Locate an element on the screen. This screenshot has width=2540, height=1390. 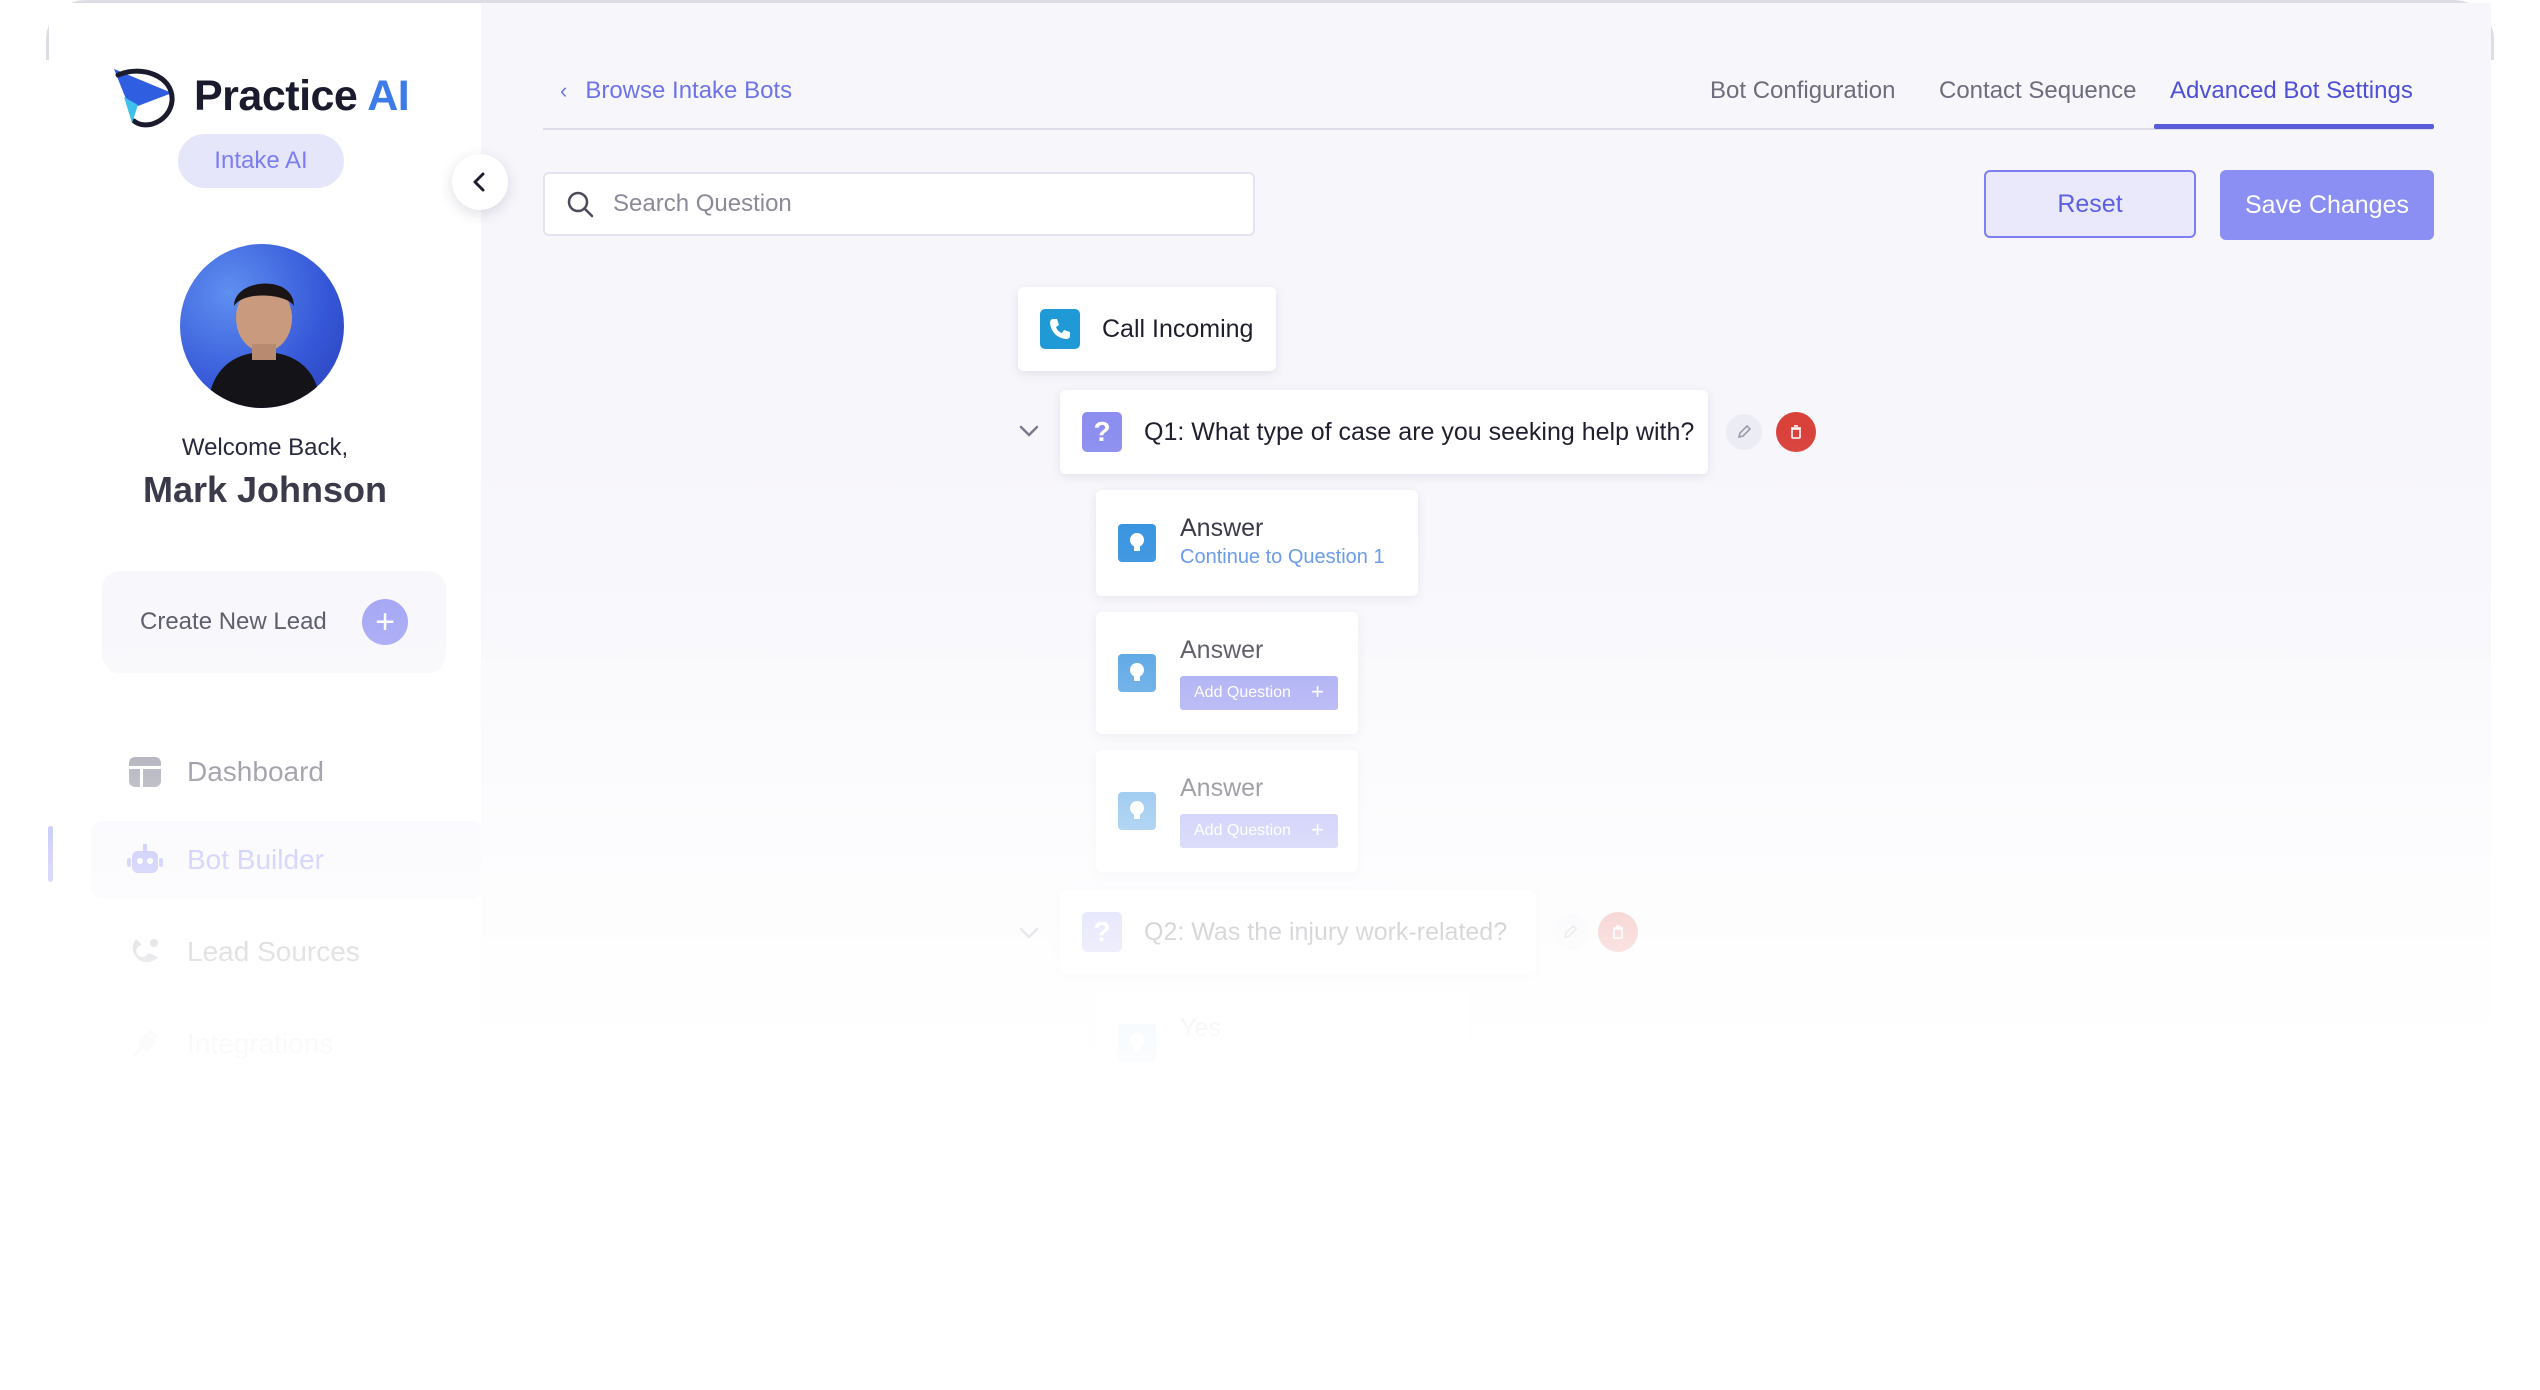
create-lead-button: Create New Lead + is located at coordinates (274, 622).